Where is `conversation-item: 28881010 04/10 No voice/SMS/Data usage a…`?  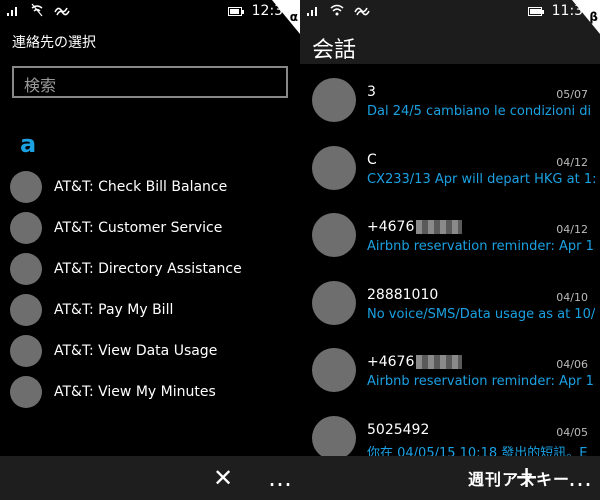
conversation-item: 28881010 04/10 No voice/SMS/Data usage a… is located at coordinates (450, 309).